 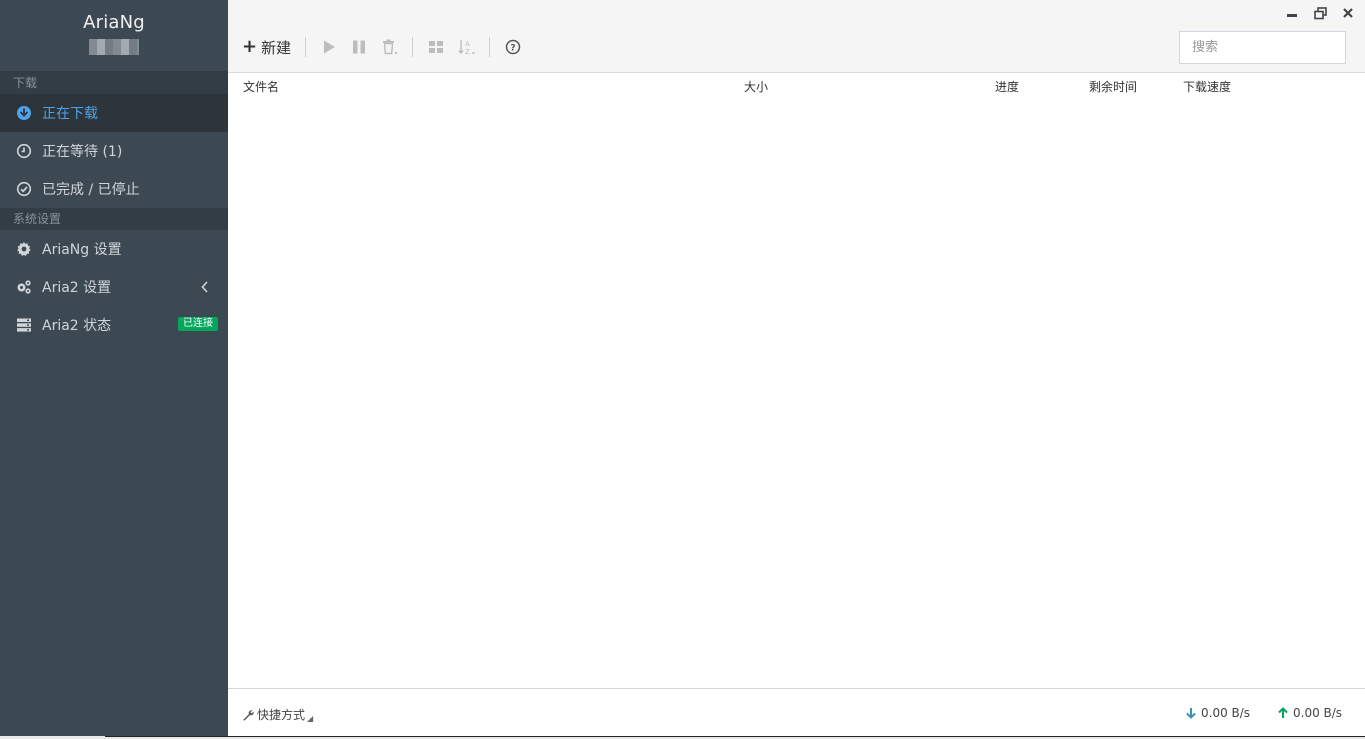 I want to click on brand-title: AriaNg, so click(x=114, y=22).